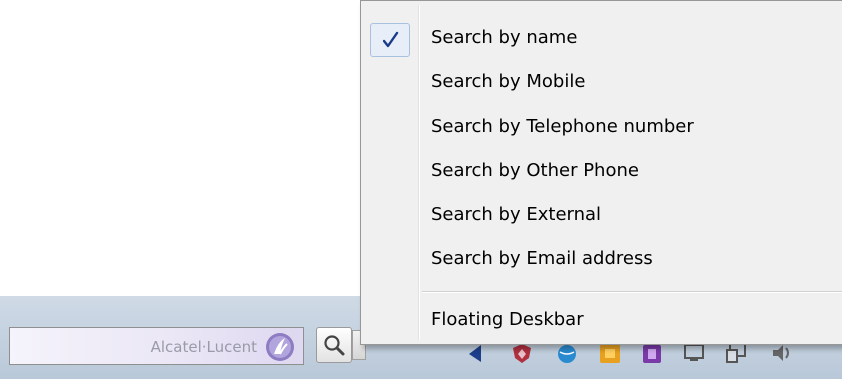  I want to click on magnifier-icon, so click(334, 345).